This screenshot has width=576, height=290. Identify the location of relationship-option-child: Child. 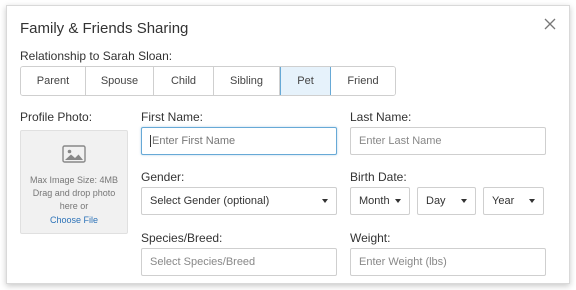
(184, 81).